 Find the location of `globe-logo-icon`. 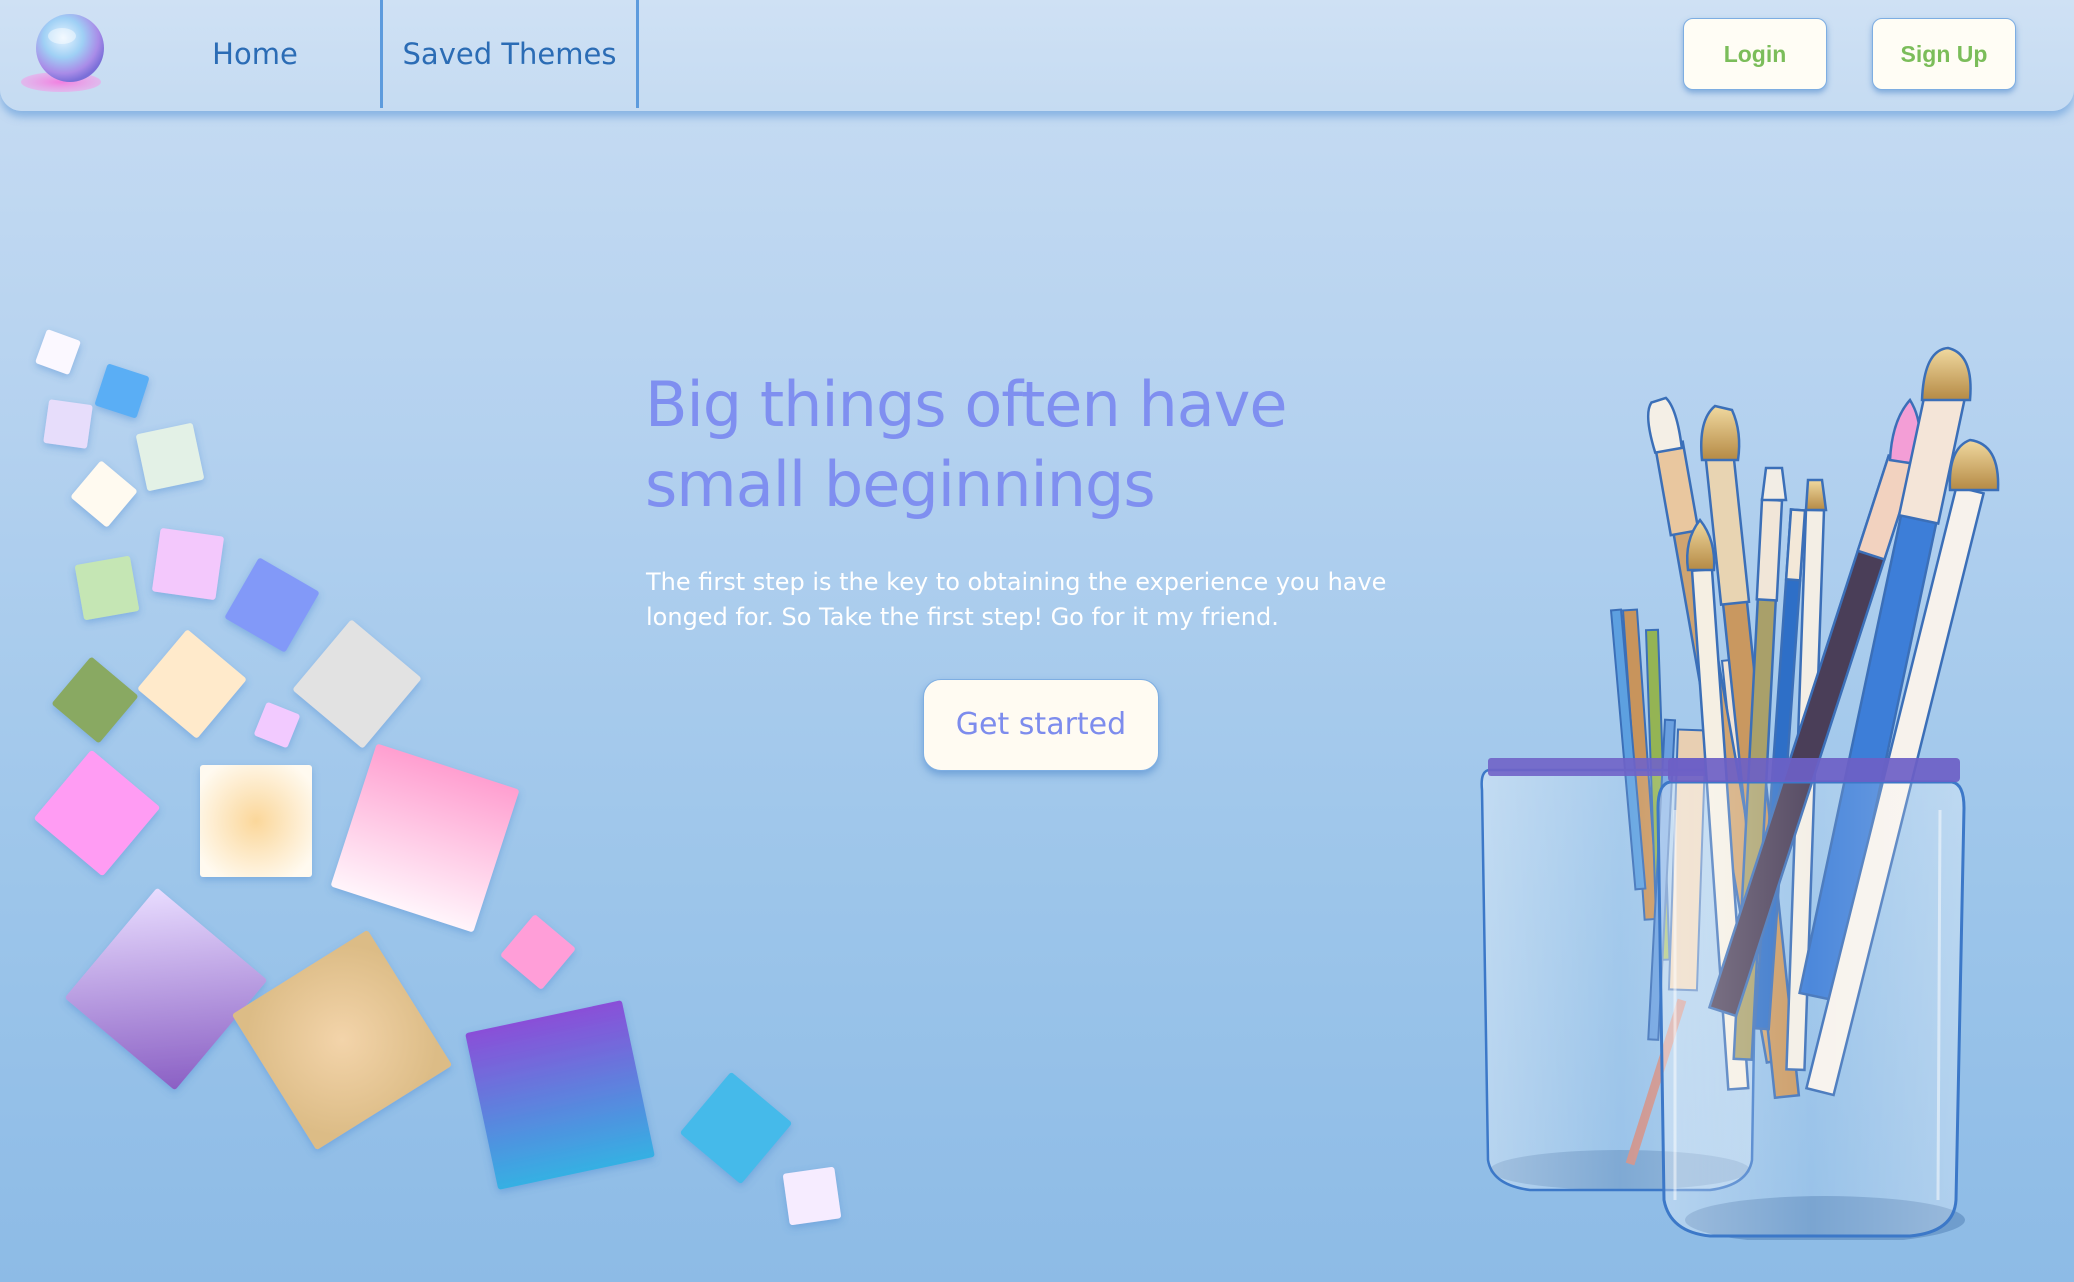

globe-logo-icon is located at coordinates (61, 55).